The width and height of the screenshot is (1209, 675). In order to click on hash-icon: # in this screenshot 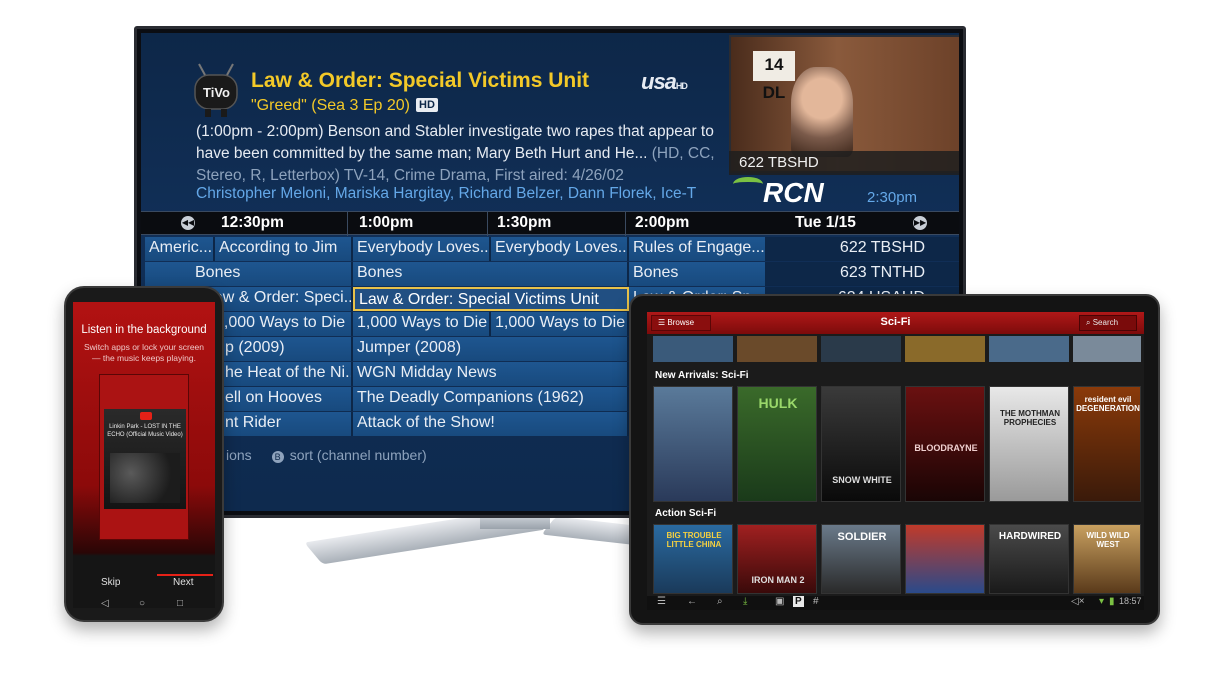, I will do `click(816, 601)`.